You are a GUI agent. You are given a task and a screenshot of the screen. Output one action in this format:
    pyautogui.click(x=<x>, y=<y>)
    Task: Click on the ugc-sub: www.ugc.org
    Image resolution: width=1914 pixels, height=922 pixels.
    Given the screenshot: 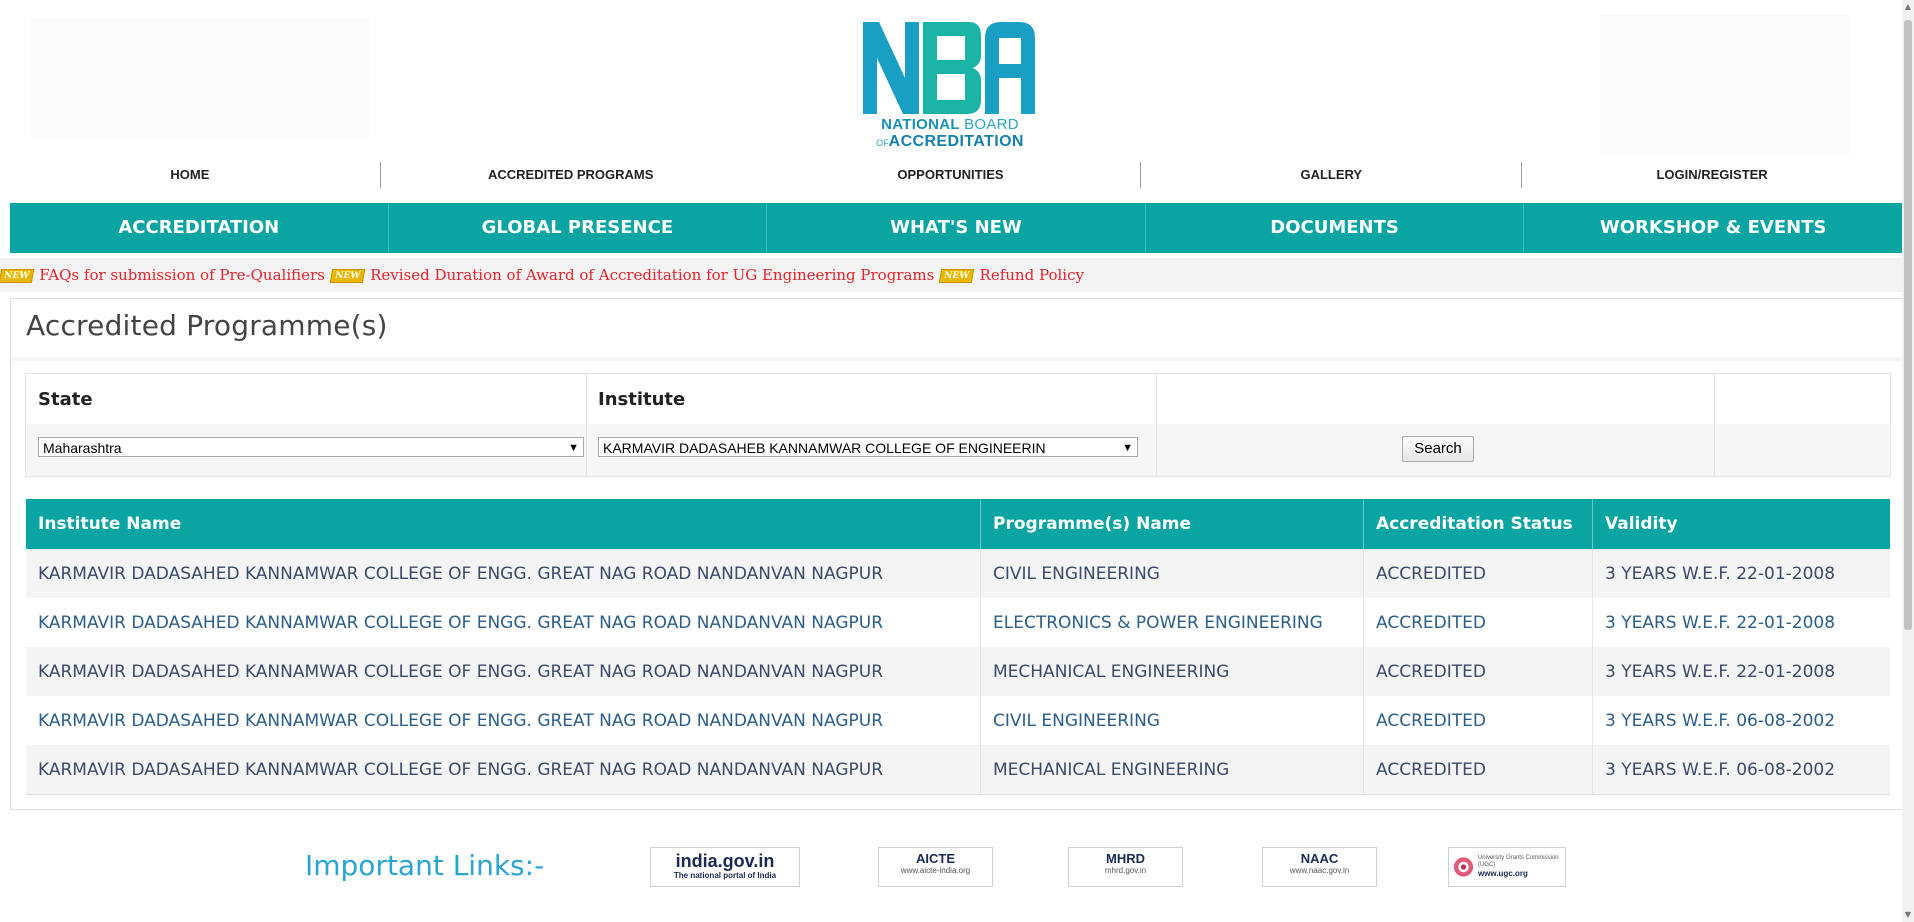 What is the action you would take?
    pyautogui.click(x=1502, y=873)
    